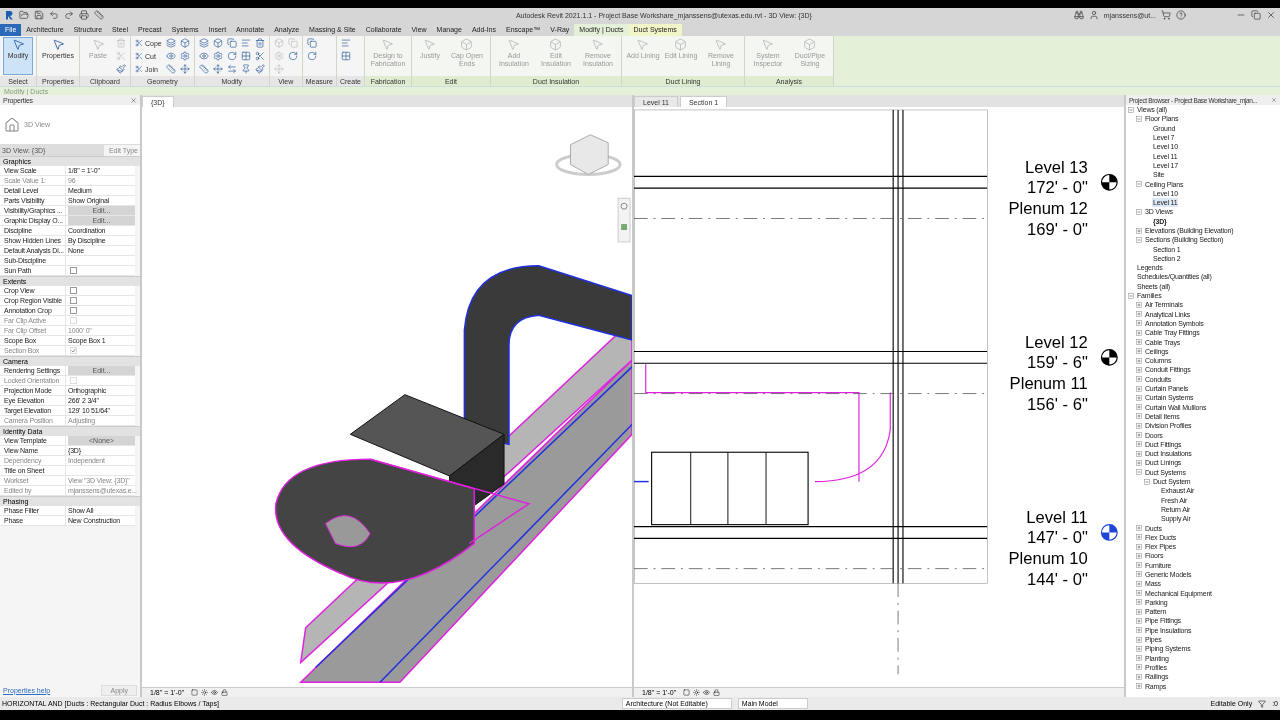 This screenshot has width=1280, height=720. Describe the element at coordinates (1093, 15) in the screenshot. I see `user-icon` at that location.